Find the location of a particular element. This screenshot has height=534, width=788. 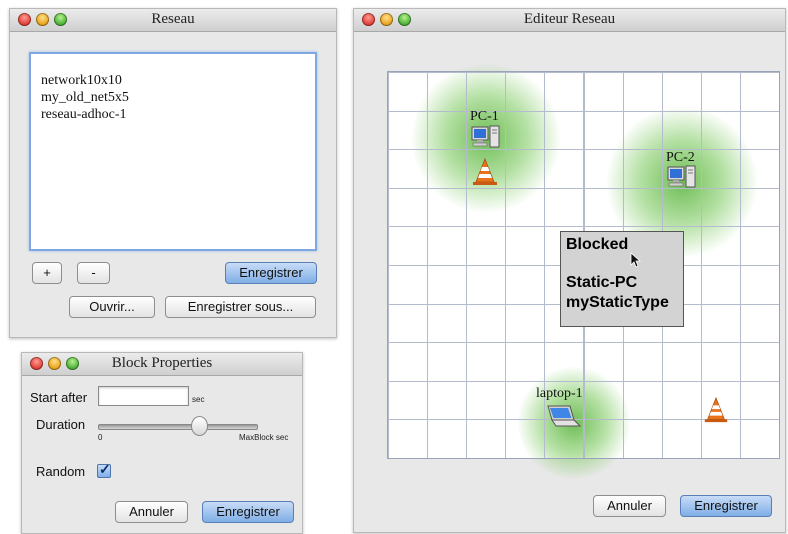

duration-slider is located at coordinates (178, 427).